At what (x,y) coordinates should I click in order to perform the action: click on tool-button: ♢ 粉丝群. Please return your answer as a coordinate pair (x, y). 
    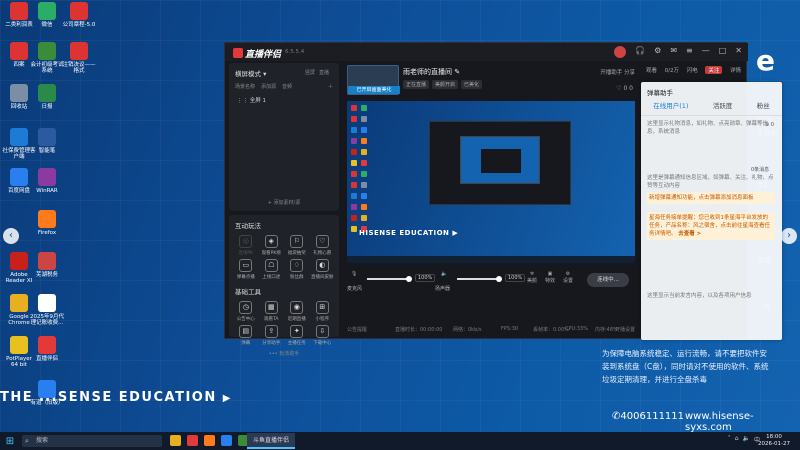
    Looking at the image, I should click on (297, 269).